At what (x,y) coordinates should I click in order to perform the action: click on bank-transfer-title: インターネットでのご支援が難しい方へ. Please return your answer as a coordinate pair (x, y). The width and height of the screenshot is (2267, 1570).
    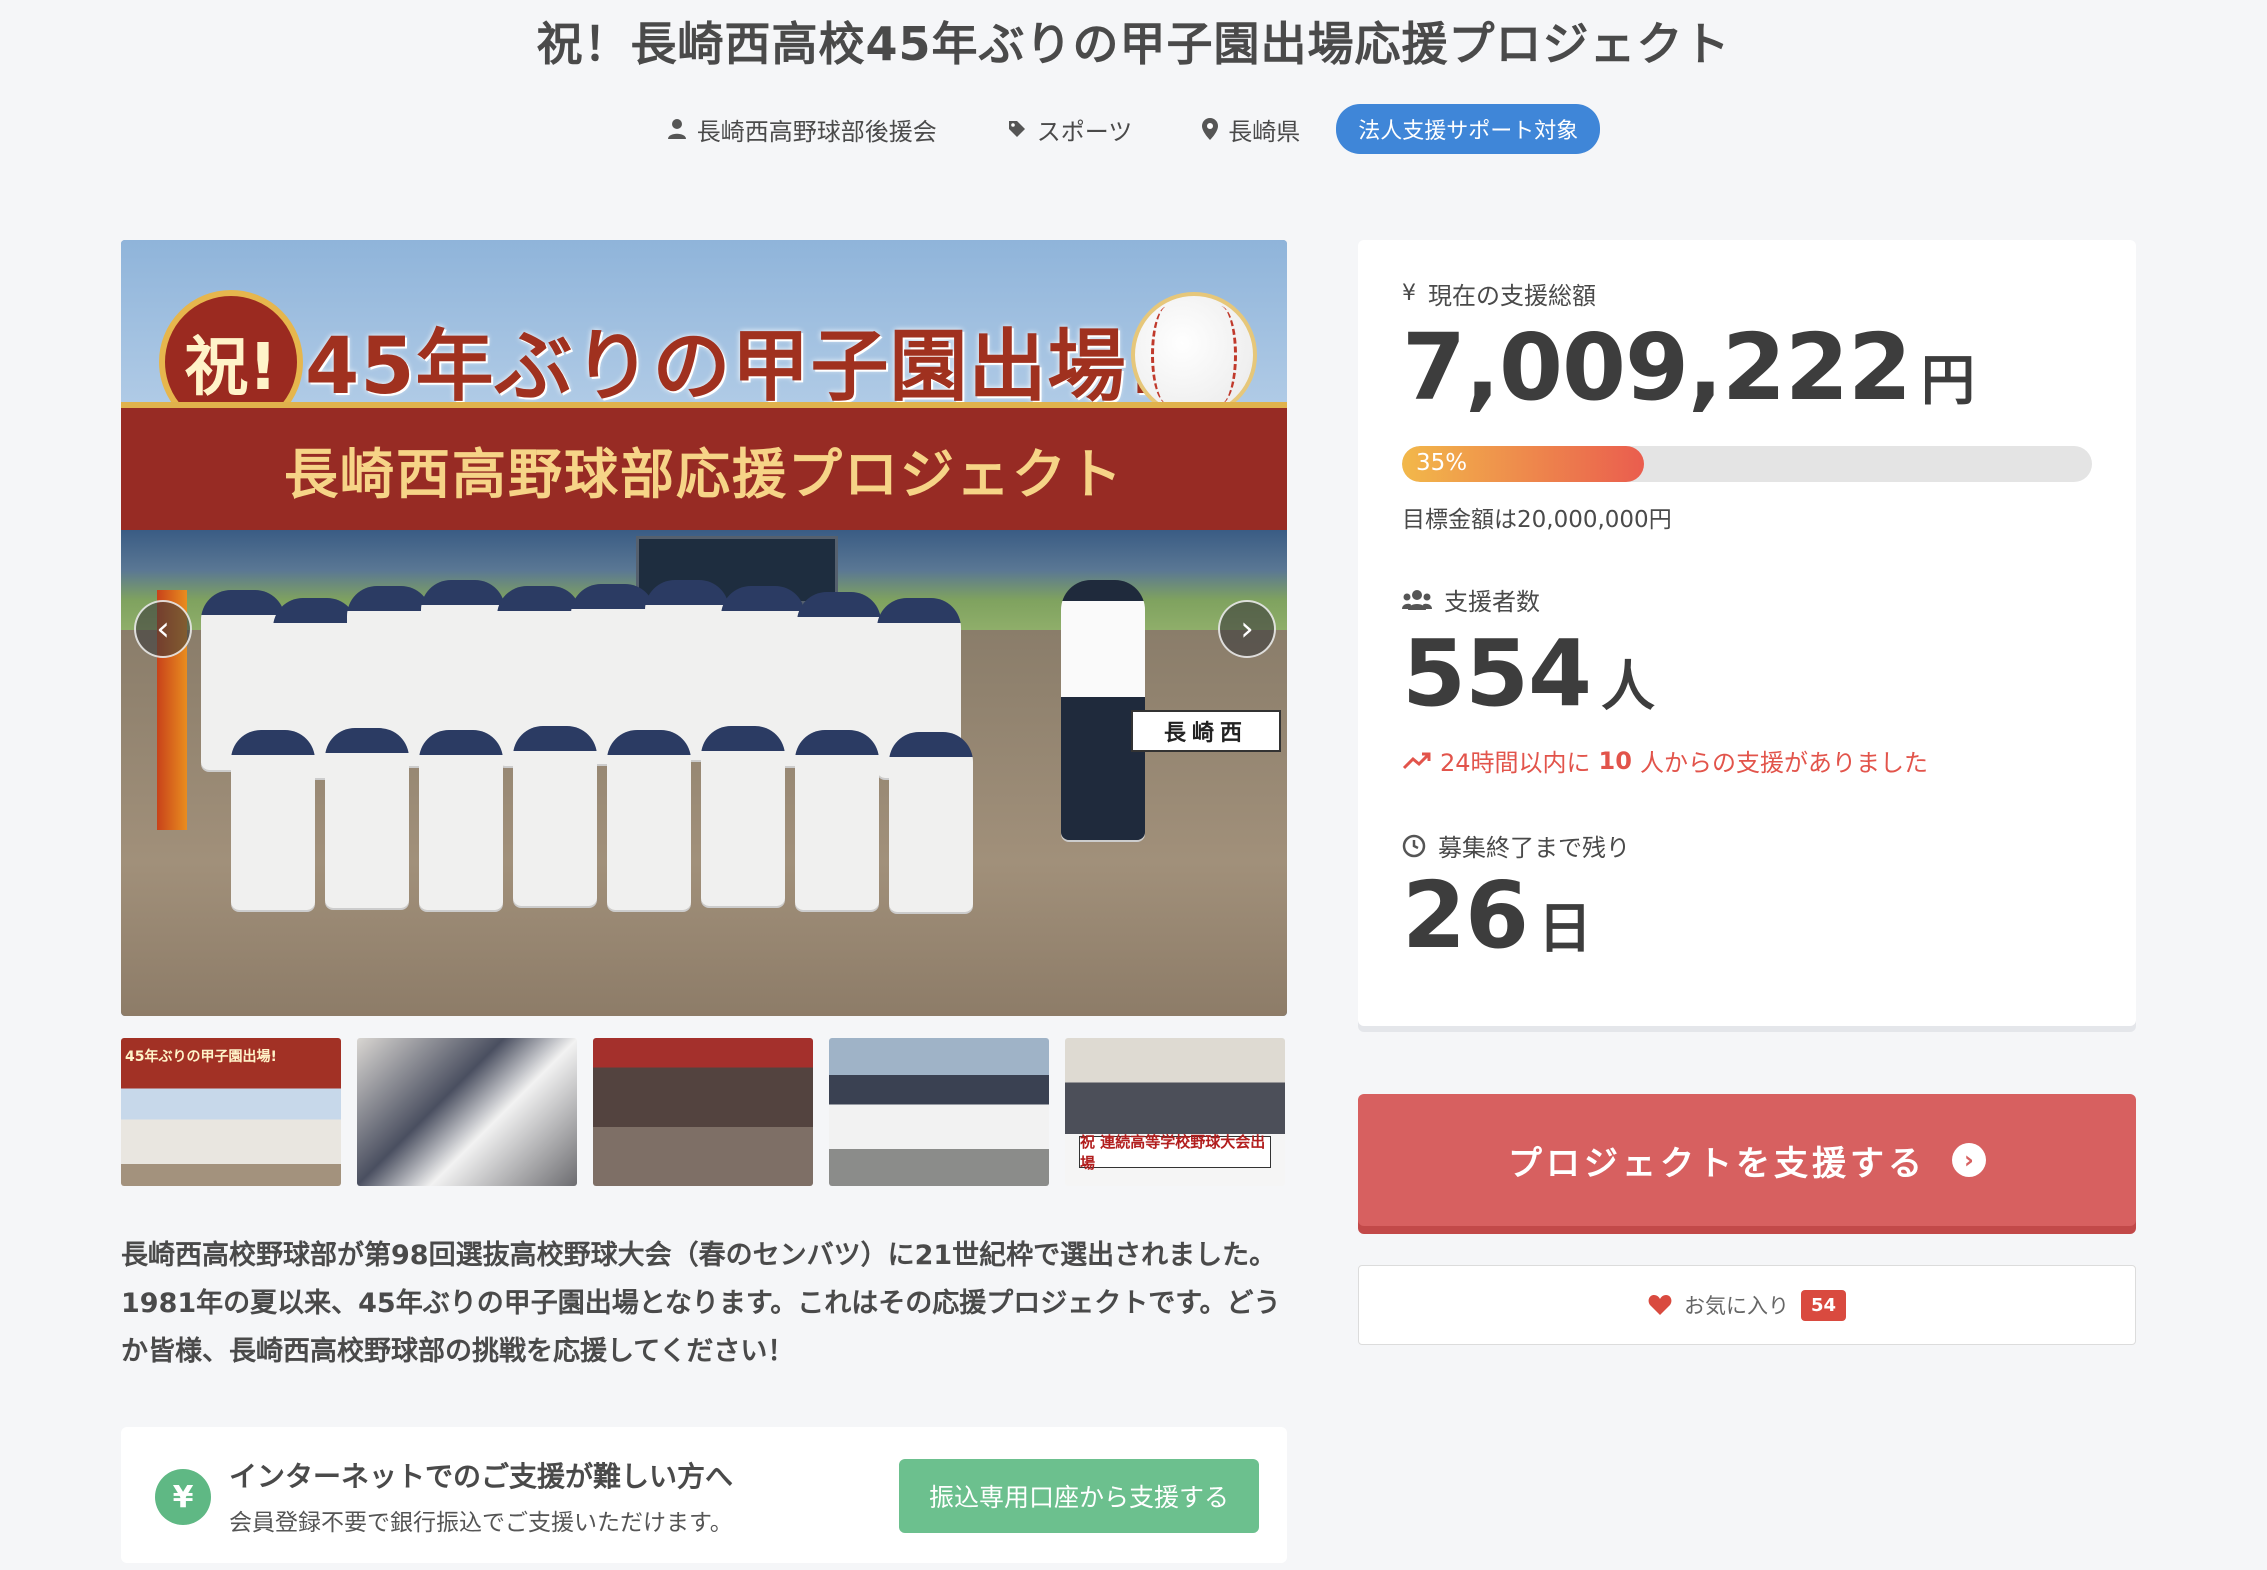
    Looking at the image, I should click on (481, 1476).